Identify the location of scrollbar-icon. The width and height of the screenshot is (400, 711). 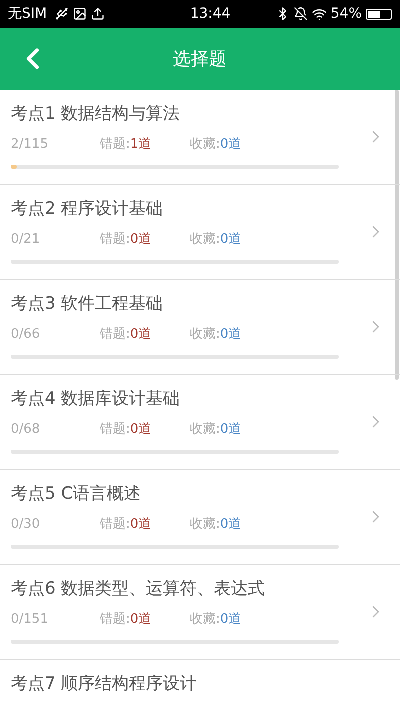
(397, 235).